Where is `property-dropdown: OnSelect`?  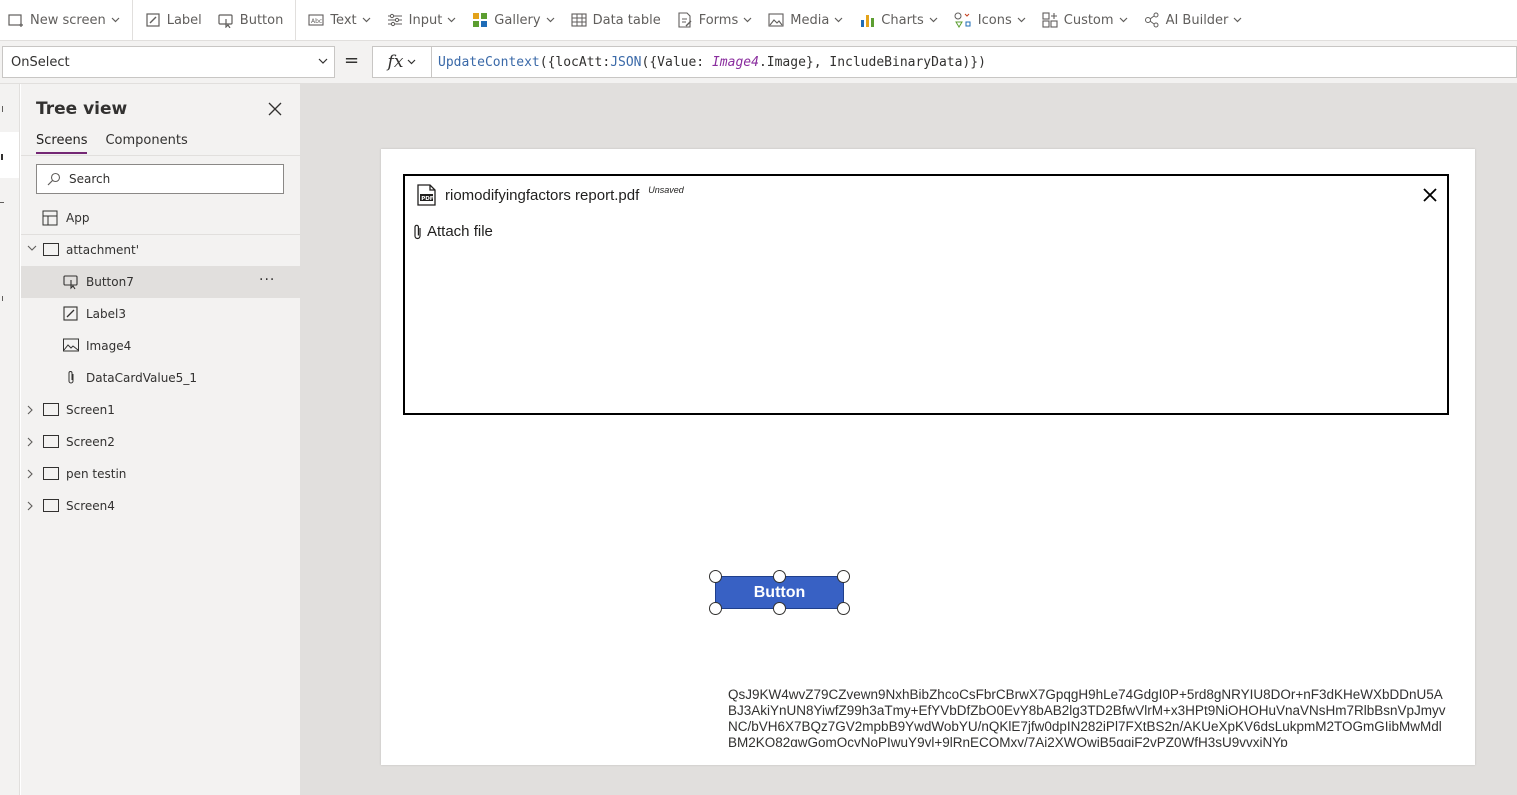 property-dropdown: OnSelect is located at coordinates (168, 62).